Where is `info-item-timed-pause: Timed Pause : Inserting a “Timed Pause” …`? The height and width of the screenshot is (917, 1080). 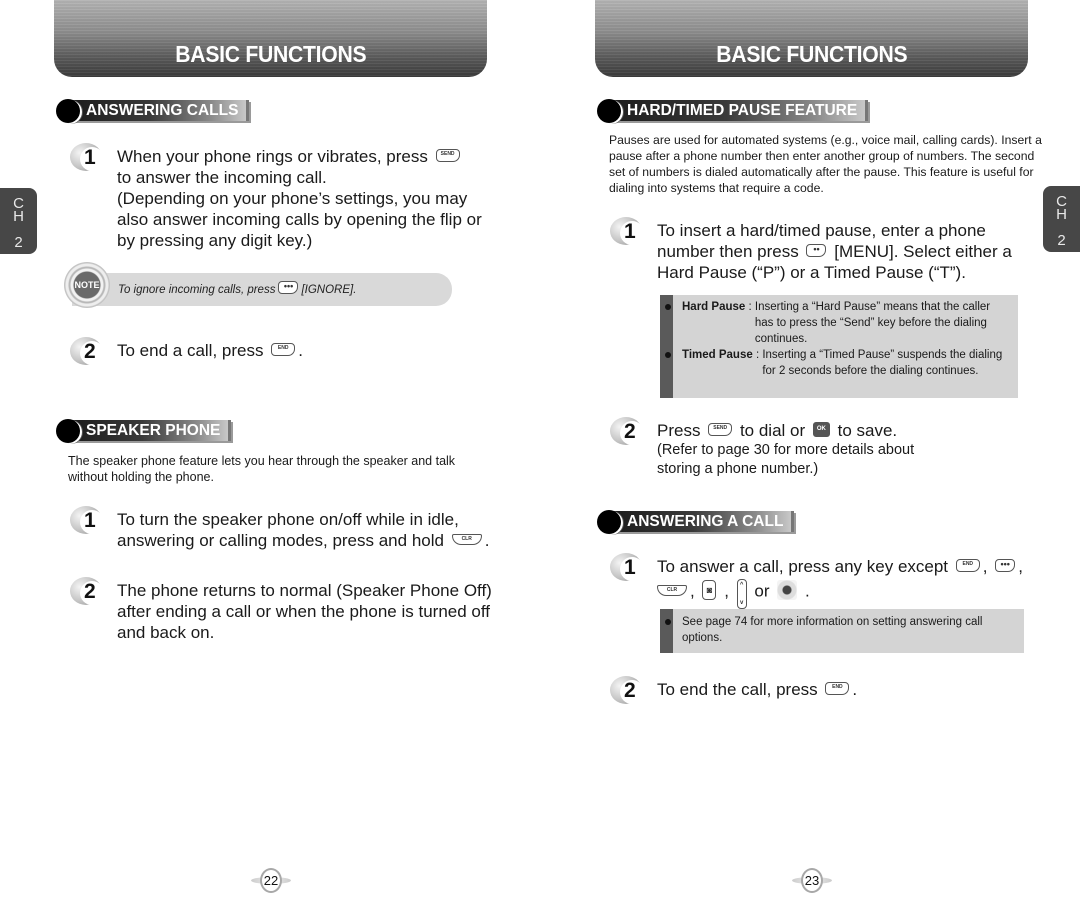
info-item-timed-pause: Timed Pause : Inserting a “Timed Pause” … is located at coordinates (837, 363).